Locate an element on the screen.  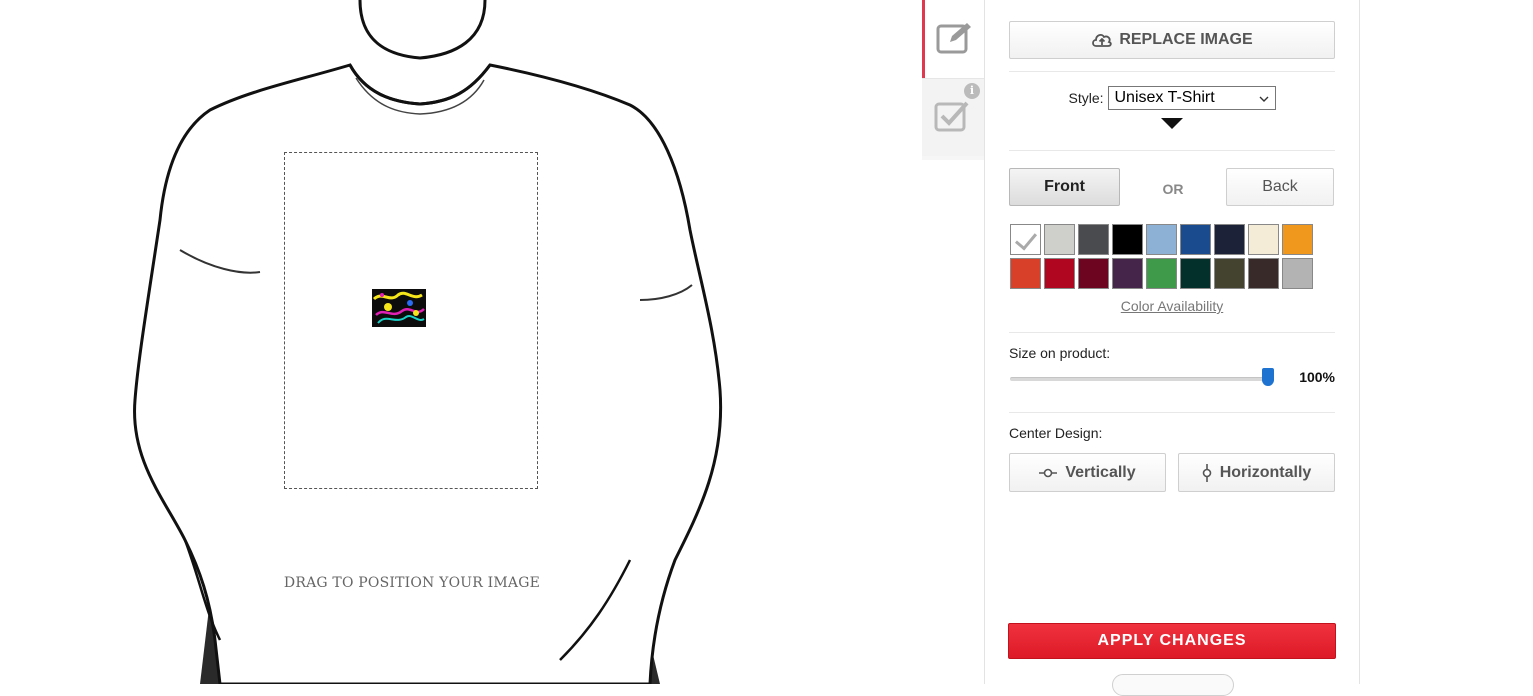
front-button: Front is located at coordinates (1064, 187).